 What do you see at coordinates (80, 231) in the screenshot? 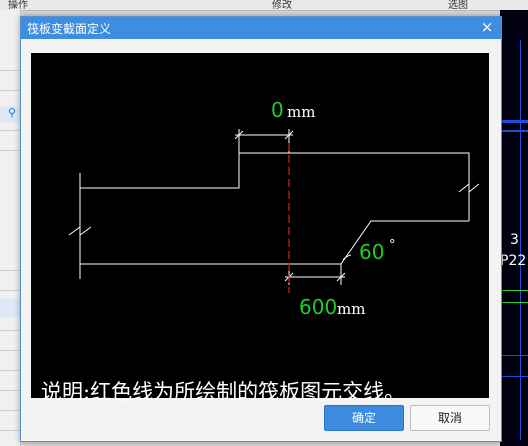
I see `left-break-mark` at bounding box center [80, 231].